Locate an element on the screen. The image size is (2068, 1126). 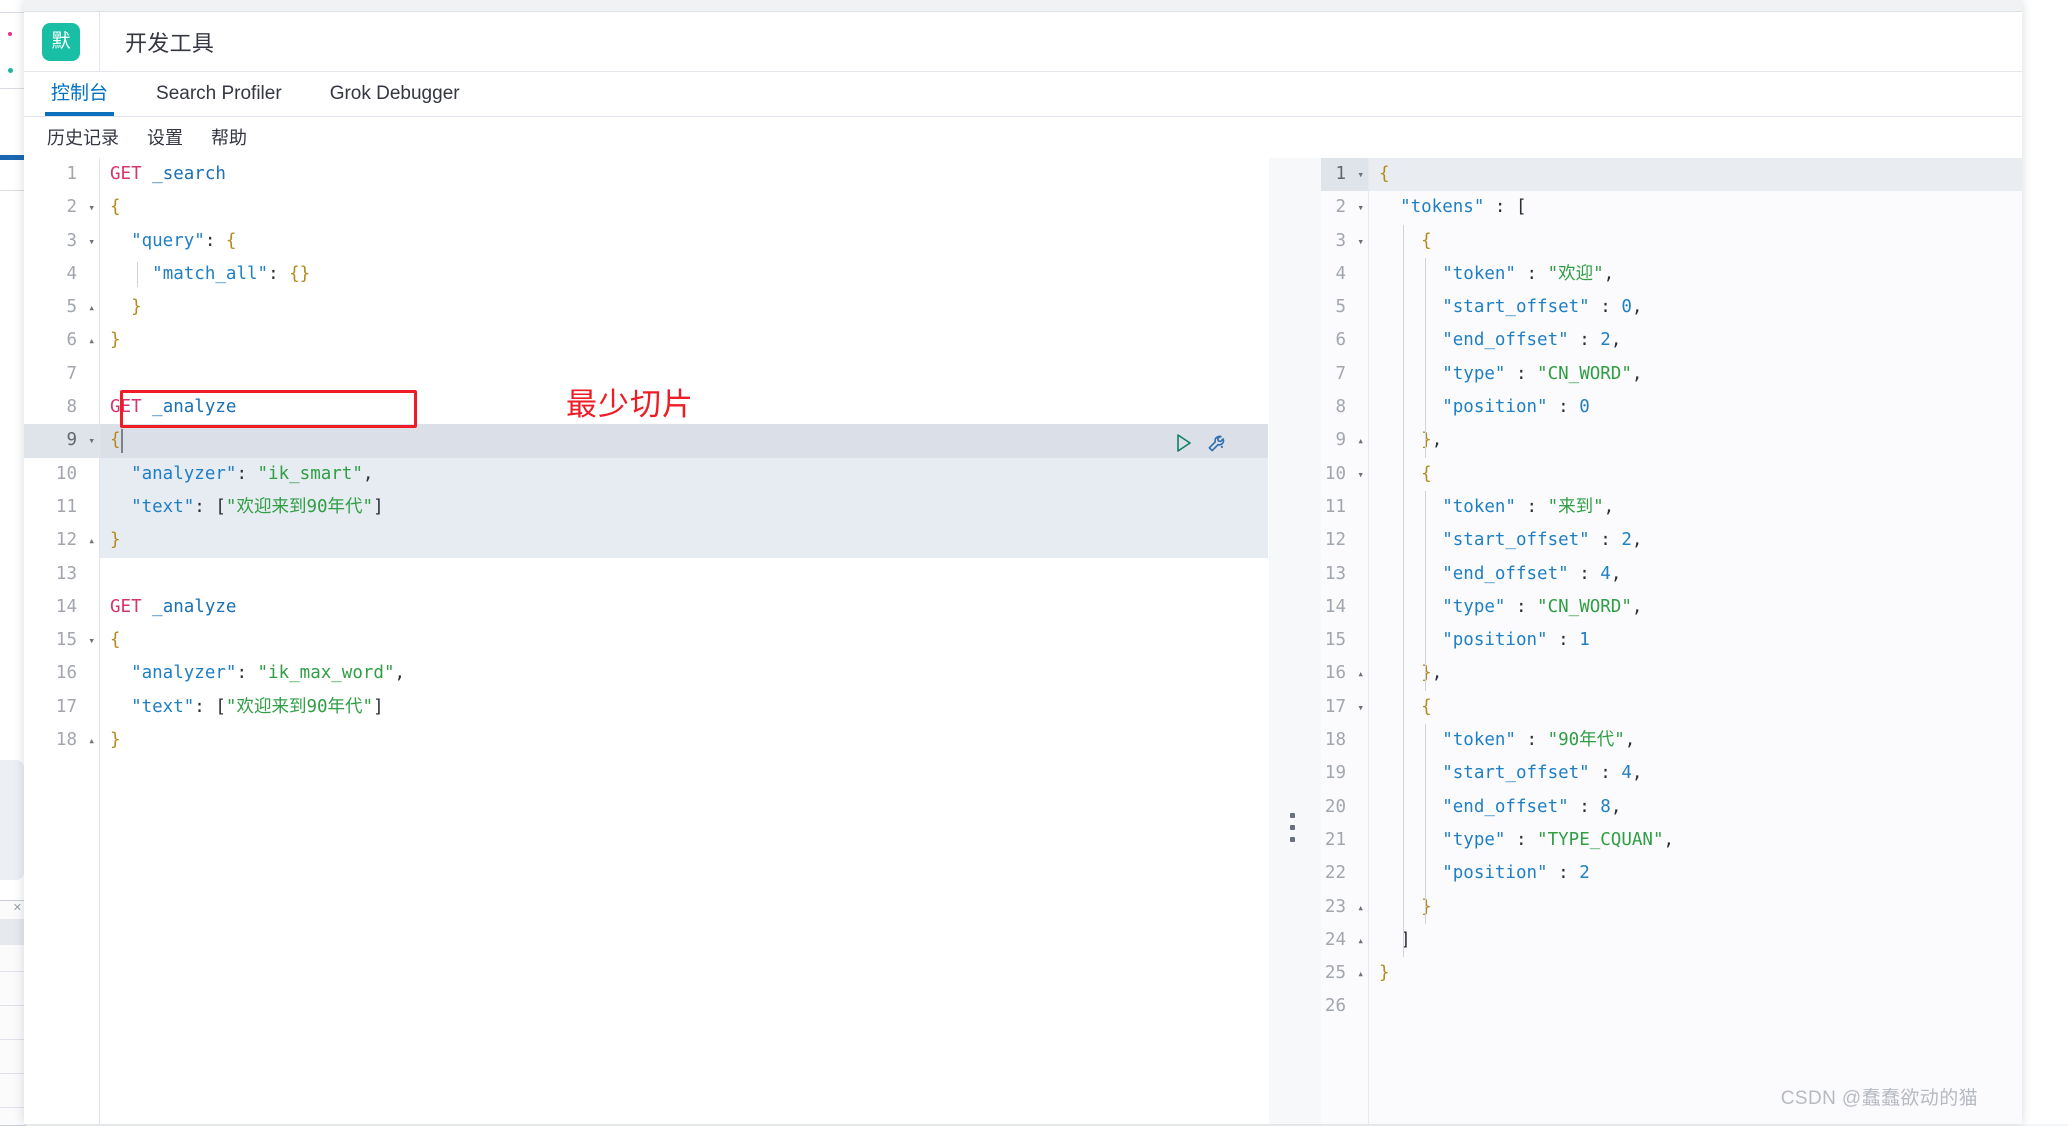
code-line: "match_all": {} is located at coordinates (231, 273).